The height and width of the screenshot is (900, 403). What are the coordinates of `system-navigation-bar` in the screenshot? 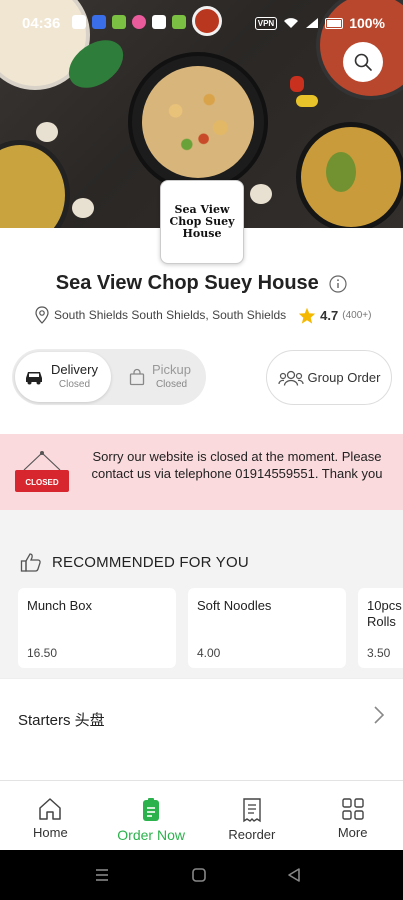 It's located at (201, 875).